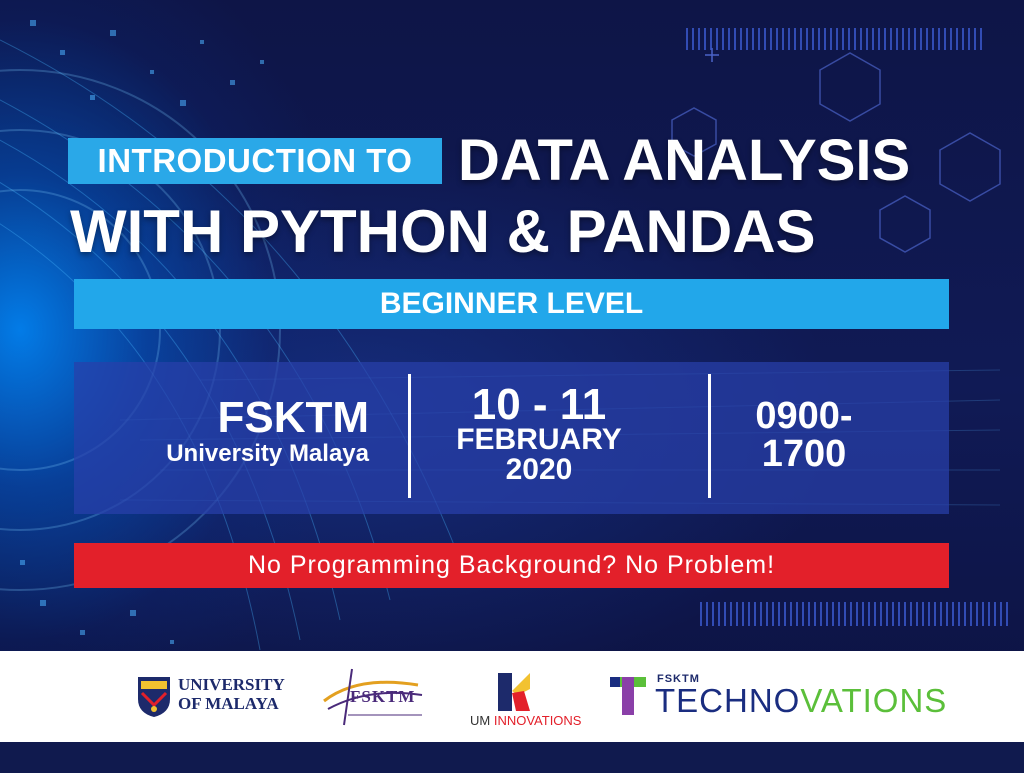 The height and width of the screenshot is (773, 1024). Describe the element at coordinates (874, 700) in the screenshot. I see `techno-part-2: VATIONS` at that location.